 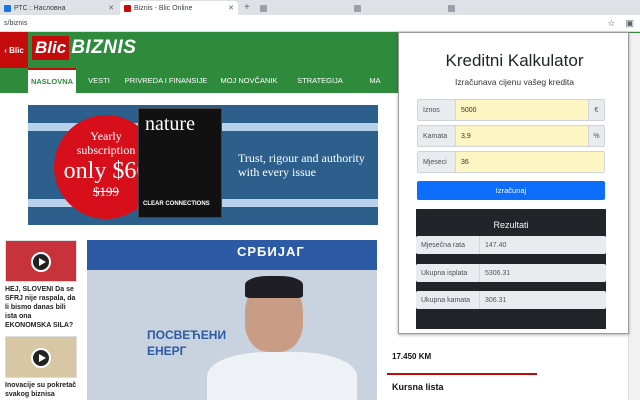 I want to click on nav-more: MA, so click(x=375, y=80).